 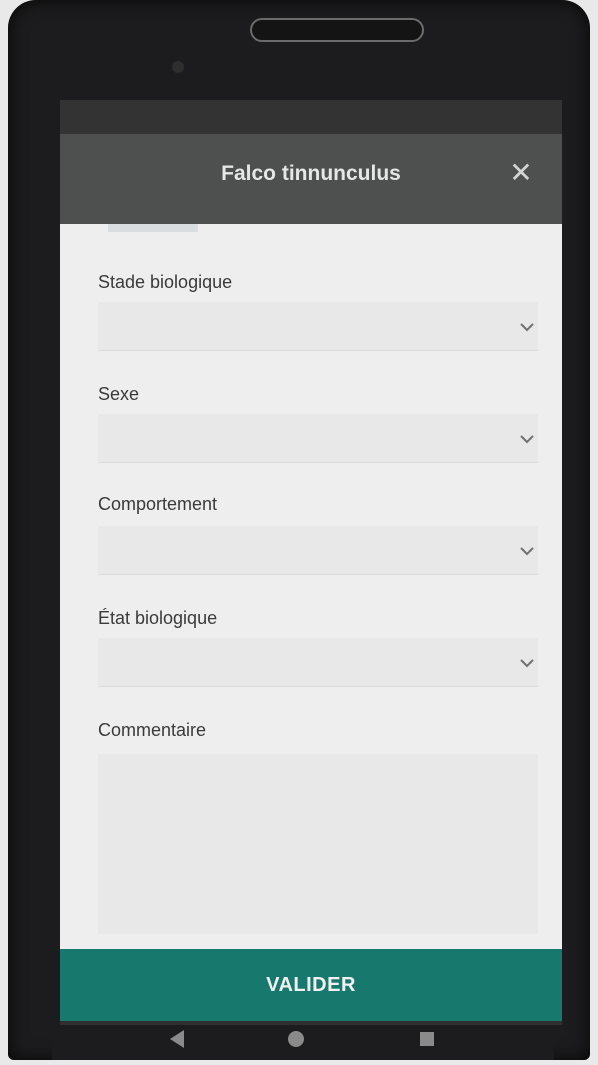 I want to click on etat-biologique-select, so click(x=318, y=662).